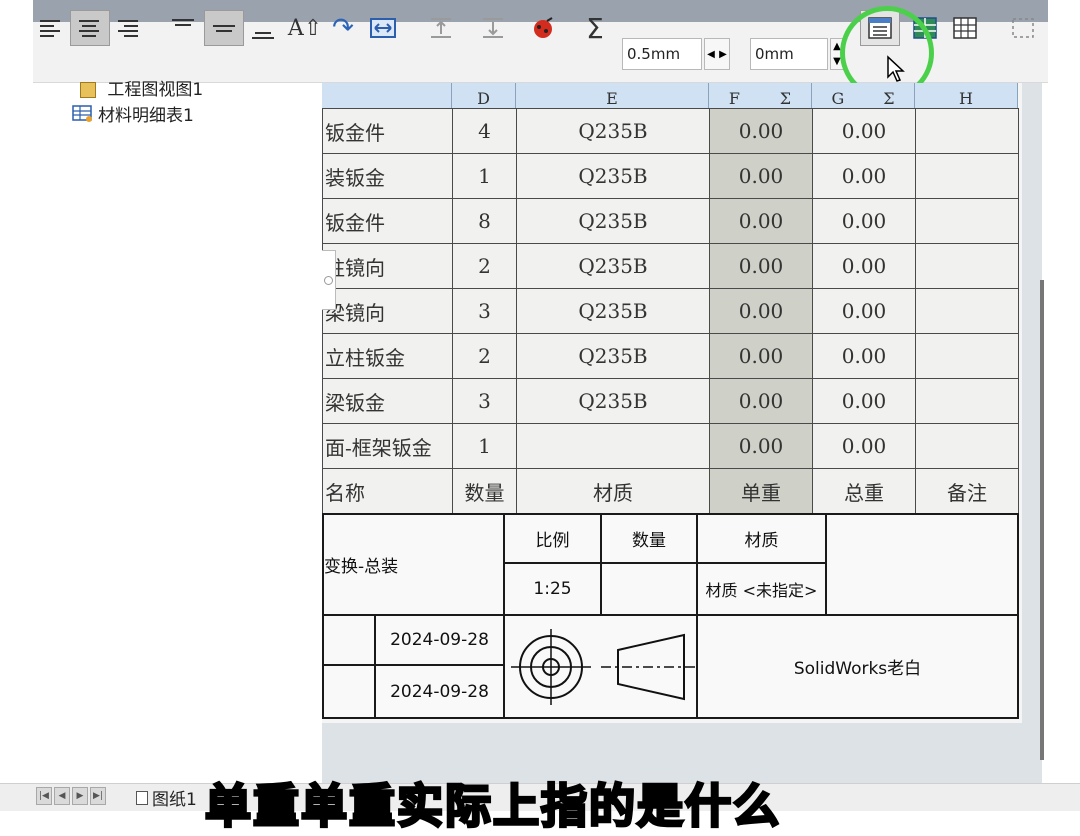 This screenshot has width=1080, height=836. What do you see at coordinates (717, 54) in the screenshot?
I see `line-width-stepper: ◀ ▶` at bounding box center [717, 54].